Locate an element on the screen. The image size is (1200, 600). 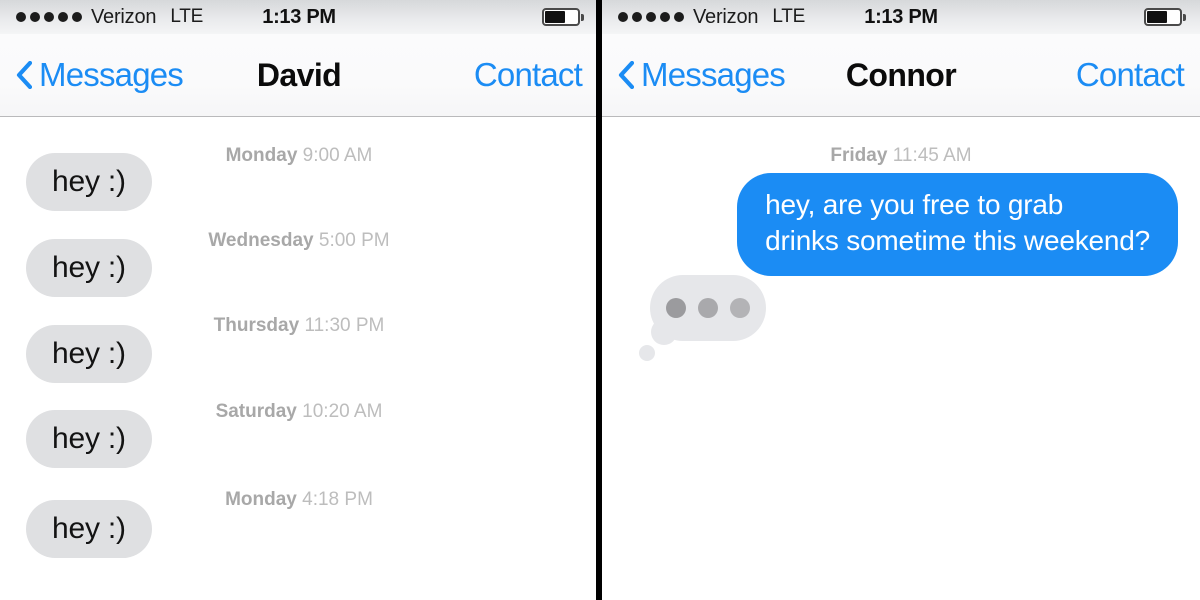
timestamp-time: 10:20 AM is located at coordinates (342, 411).